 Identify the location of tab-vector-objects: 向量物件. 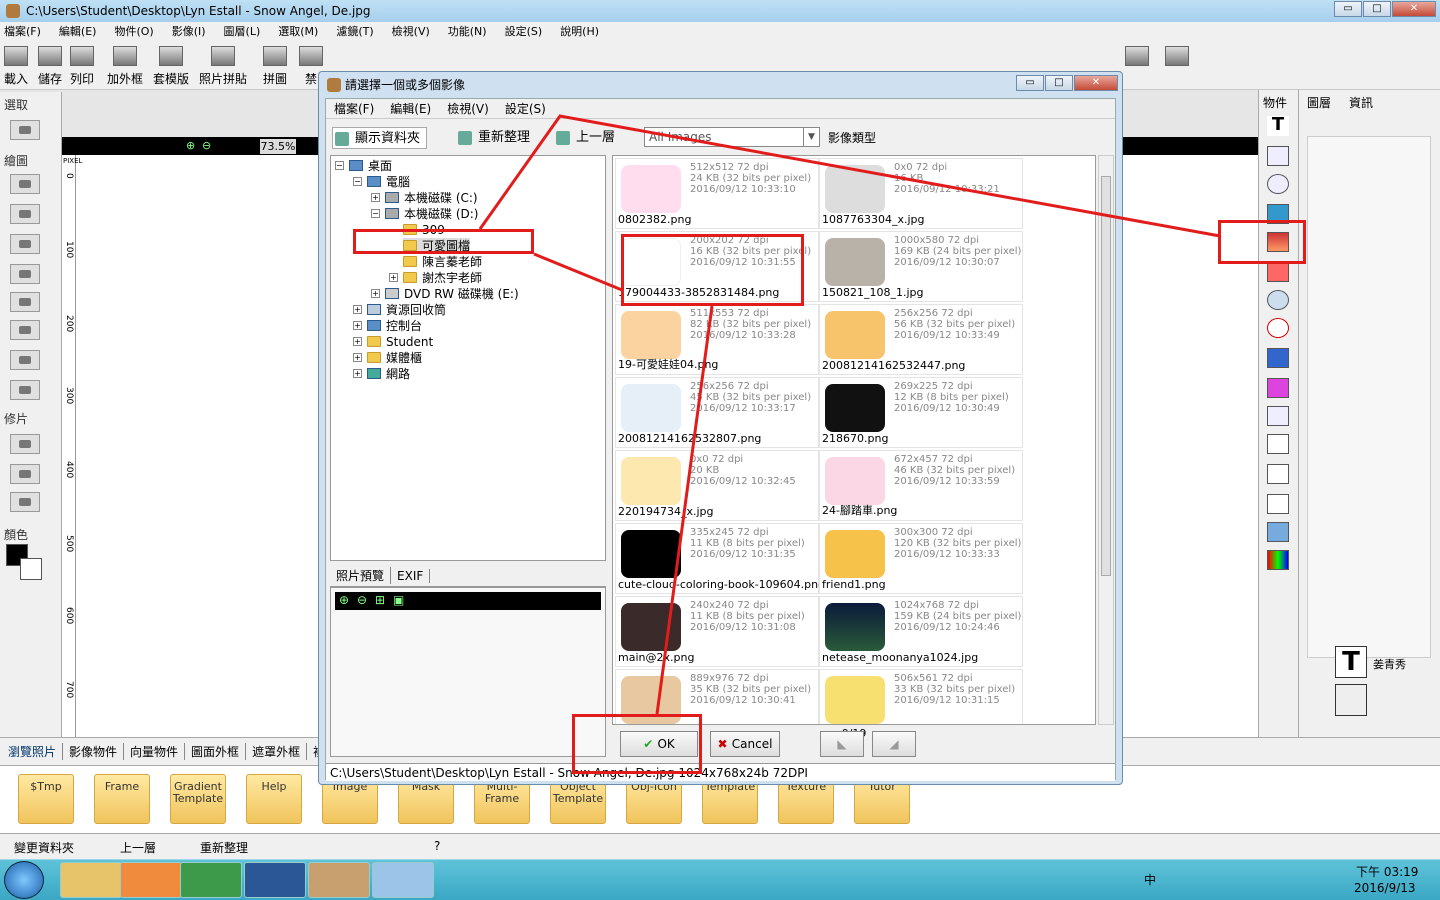
(155, 751).